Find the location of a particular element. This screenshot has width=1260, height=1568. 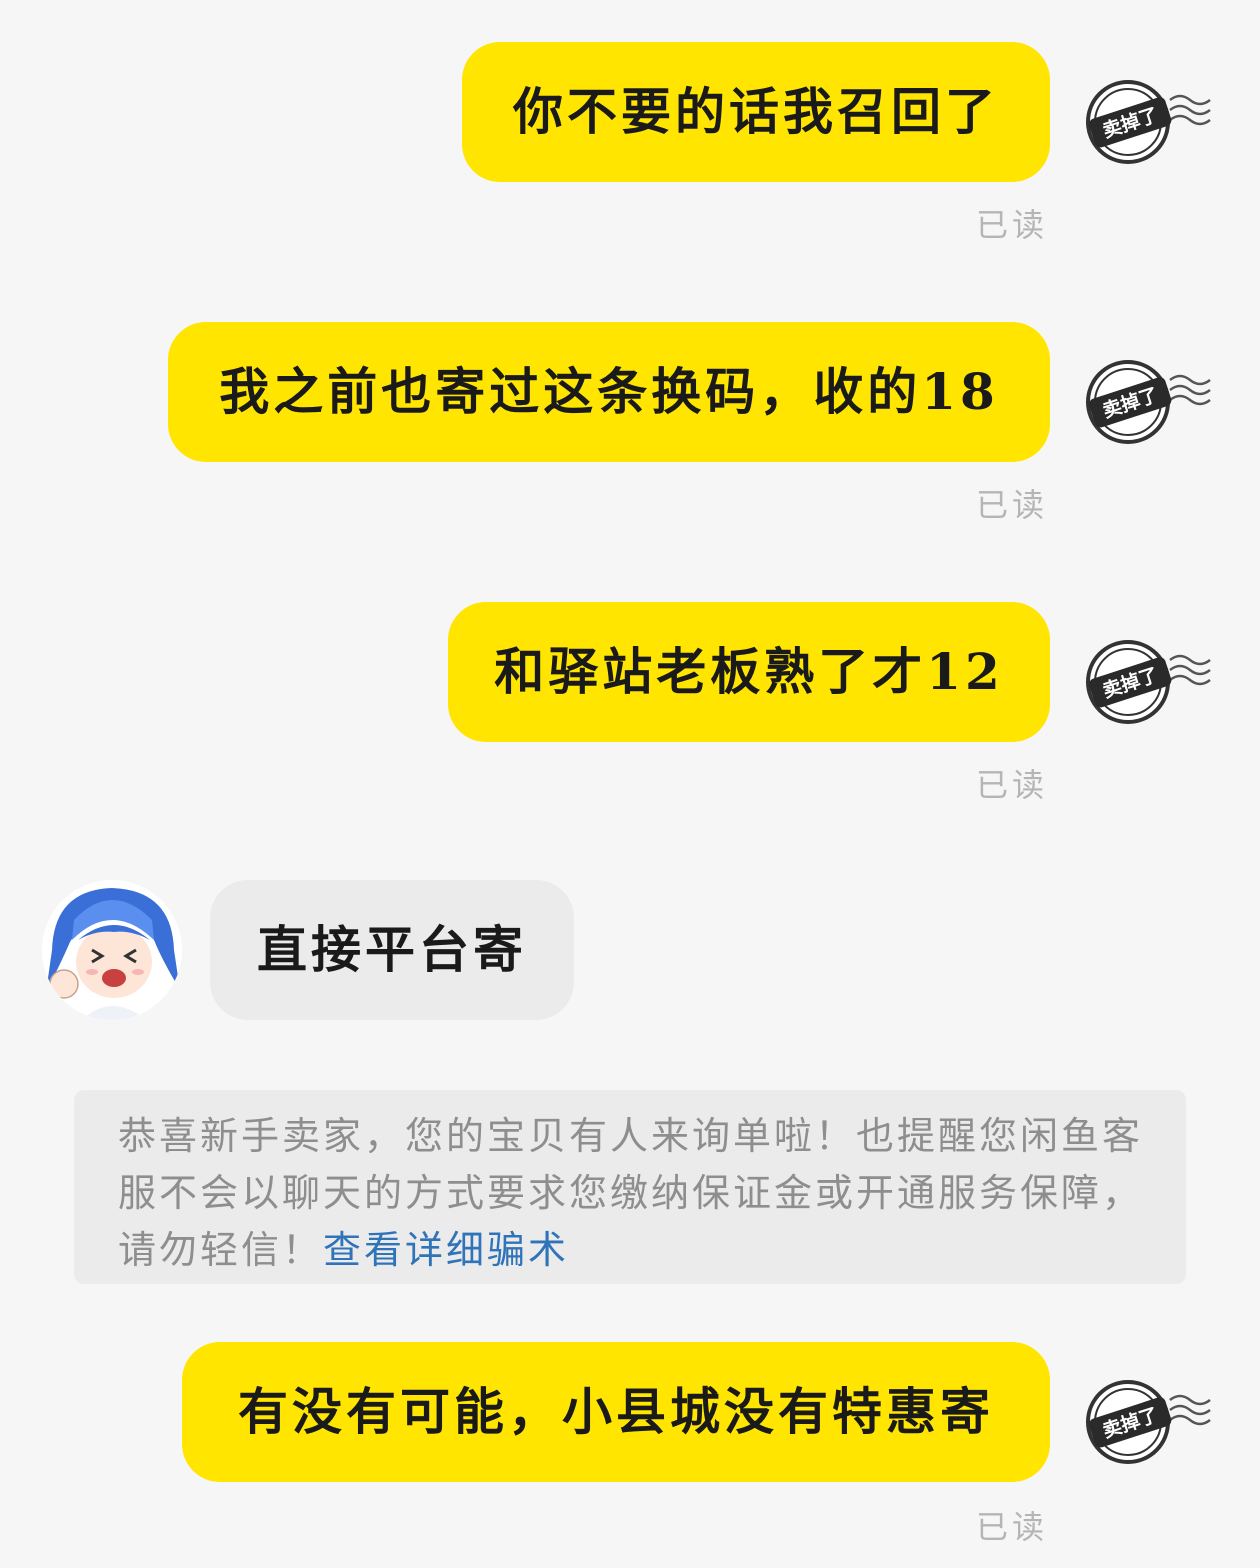

scam-details-link: 查看详细骗术 is located at coordinates (446, 1250).